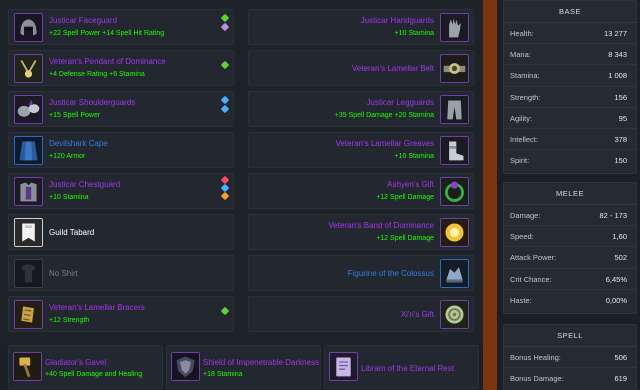 The image size is (640, 390). Describe the element at coordinates (521, 118) in the screenshot. I see `stat-label: Agility:` at that location.